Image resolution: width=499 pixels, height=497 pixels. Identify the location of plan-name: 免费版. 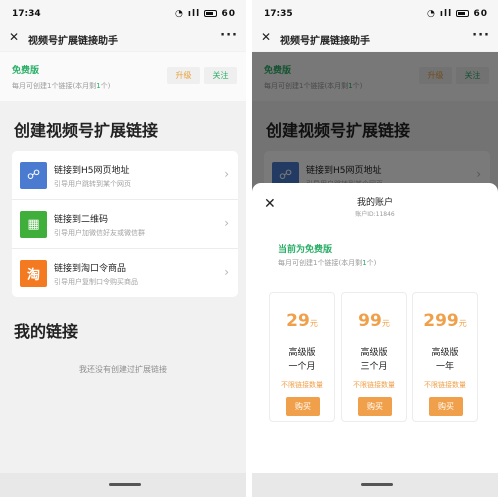
(26, 71).